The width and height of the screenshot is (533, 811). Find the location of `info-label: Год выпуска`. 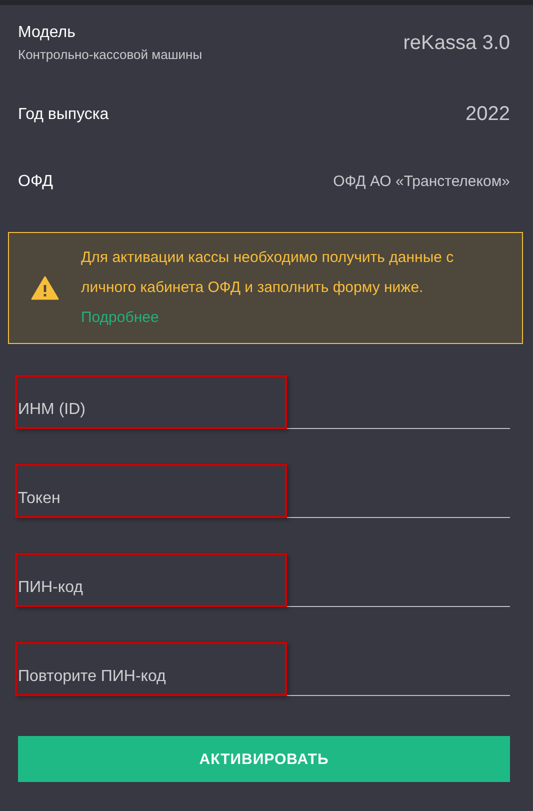

info-label: Год выпуска is located at coordinates (63, 115).